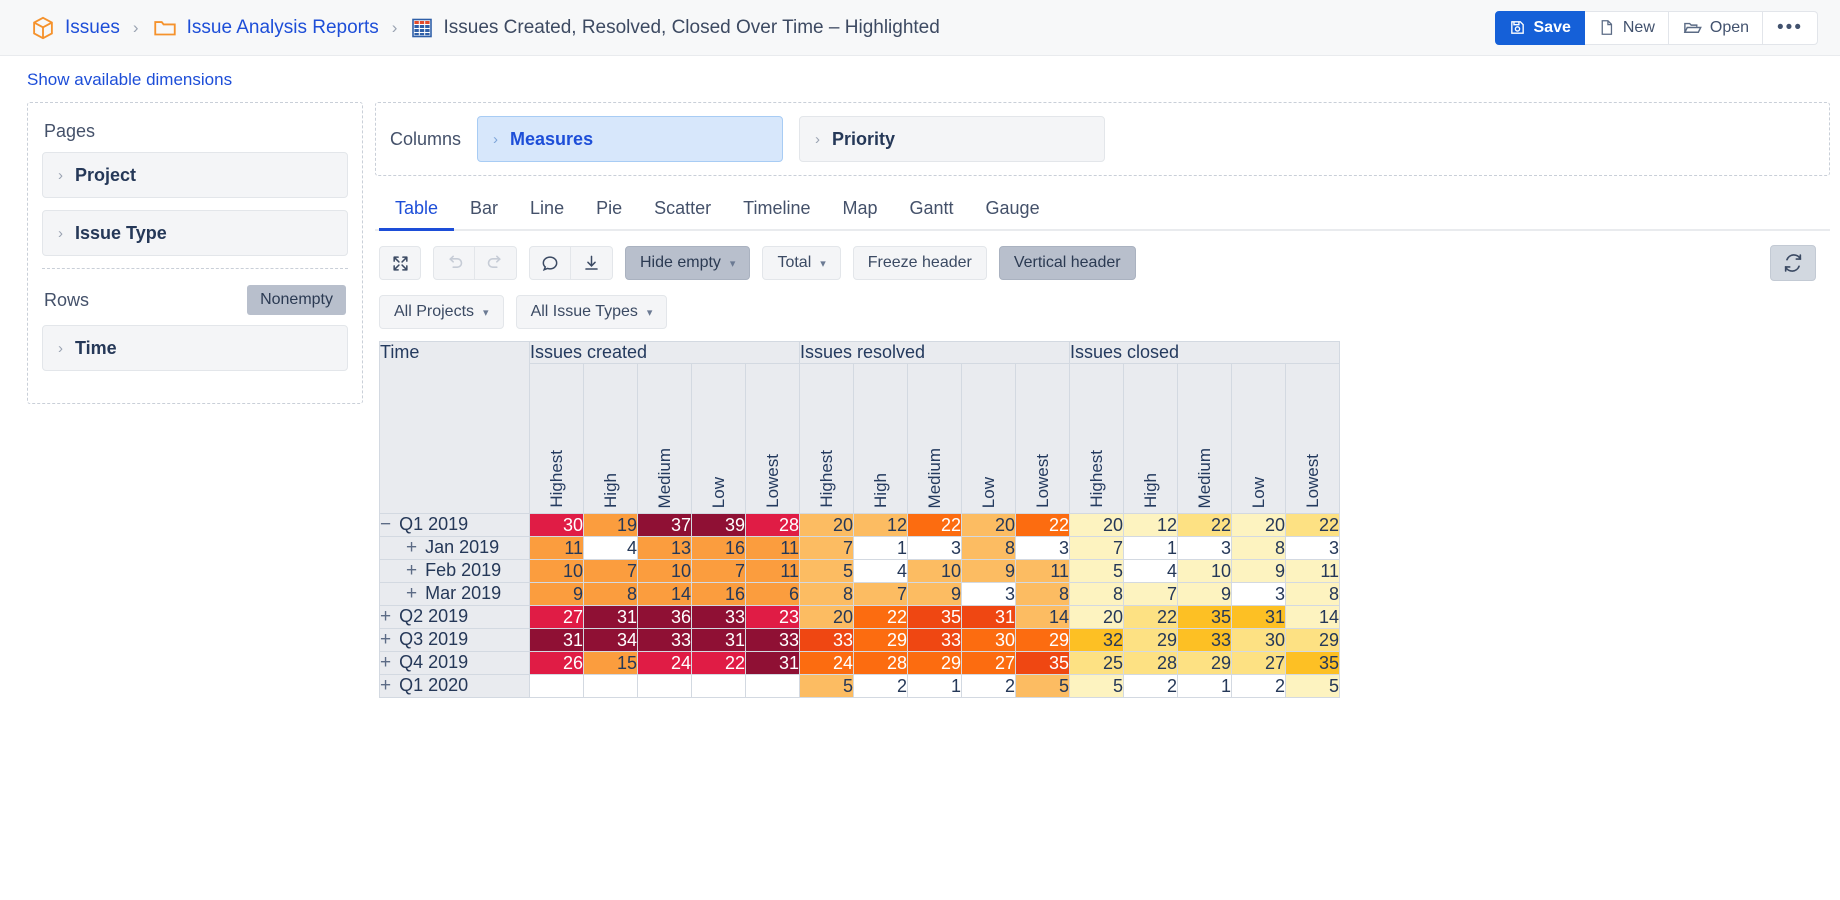 Image resolution: width=1840 pixels, height=900 pixels. What do you see at coordinates (454, 548) in the screenshot?
I see `row-header-jan-2019: + Jan 2019` at bounding box center [454, 548].